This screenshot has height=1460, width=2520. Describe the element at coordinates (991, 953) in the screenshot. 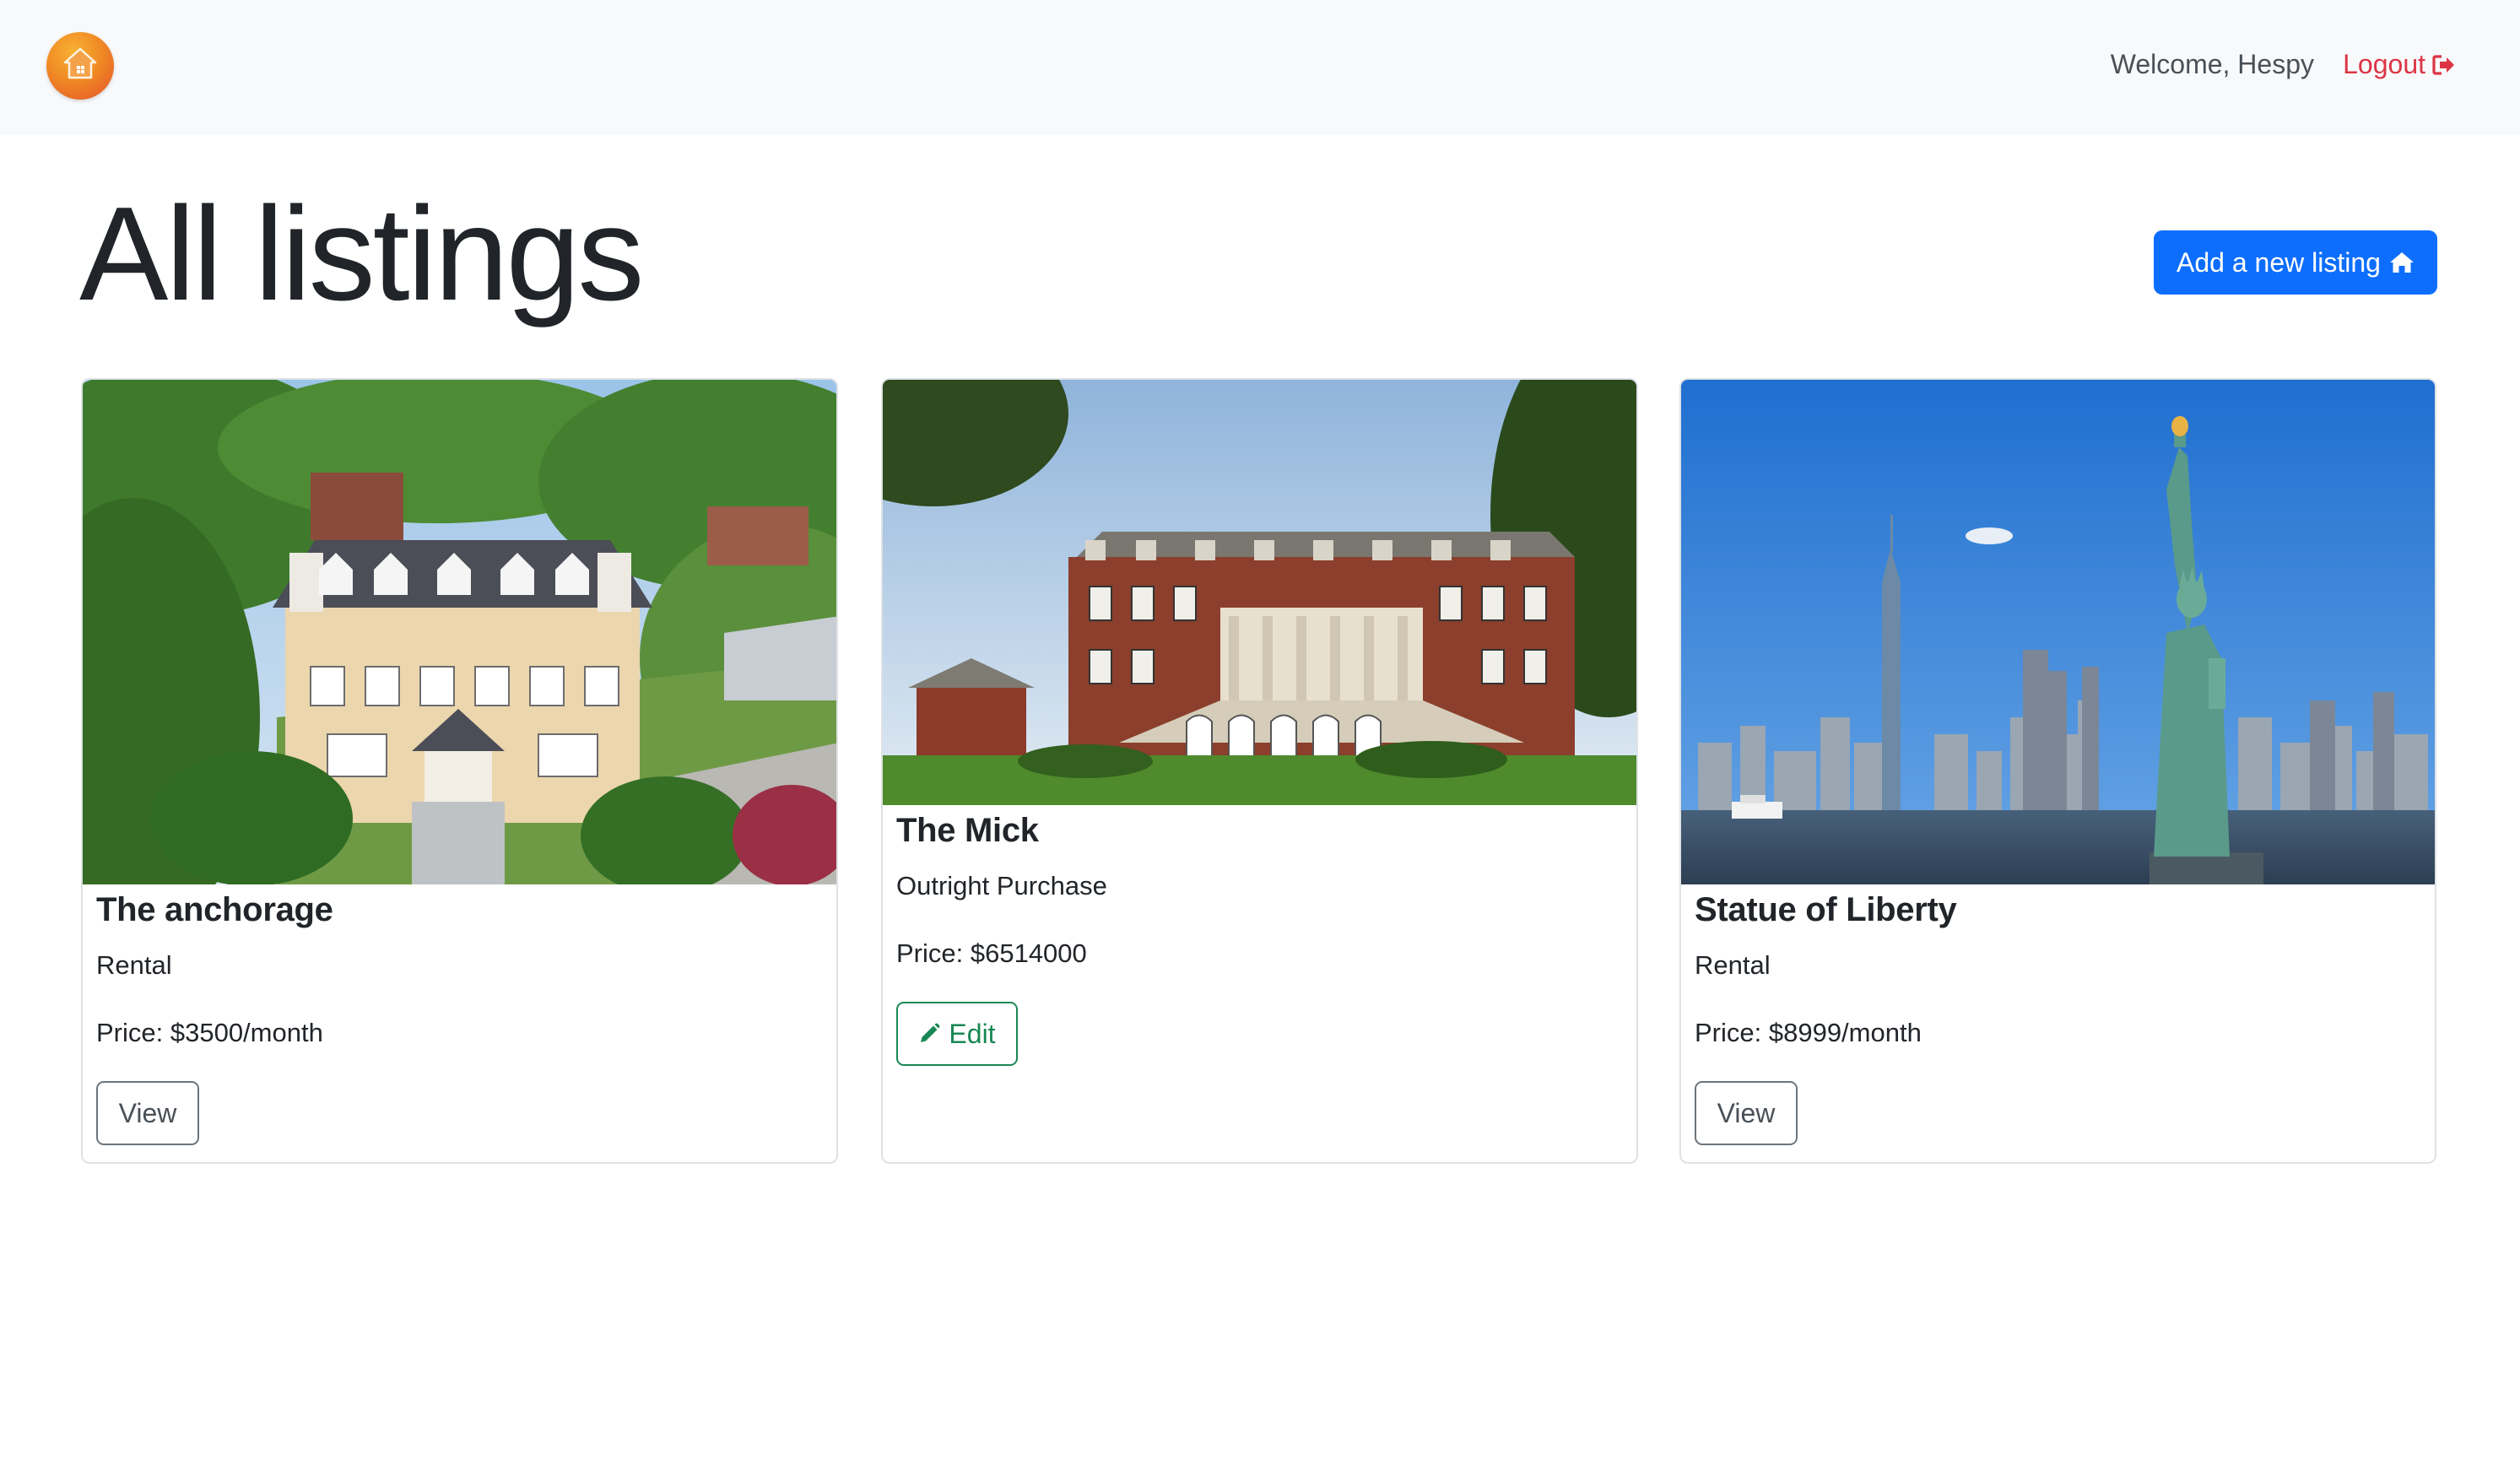

I see `listing-price: Price: $6514000` at that location.